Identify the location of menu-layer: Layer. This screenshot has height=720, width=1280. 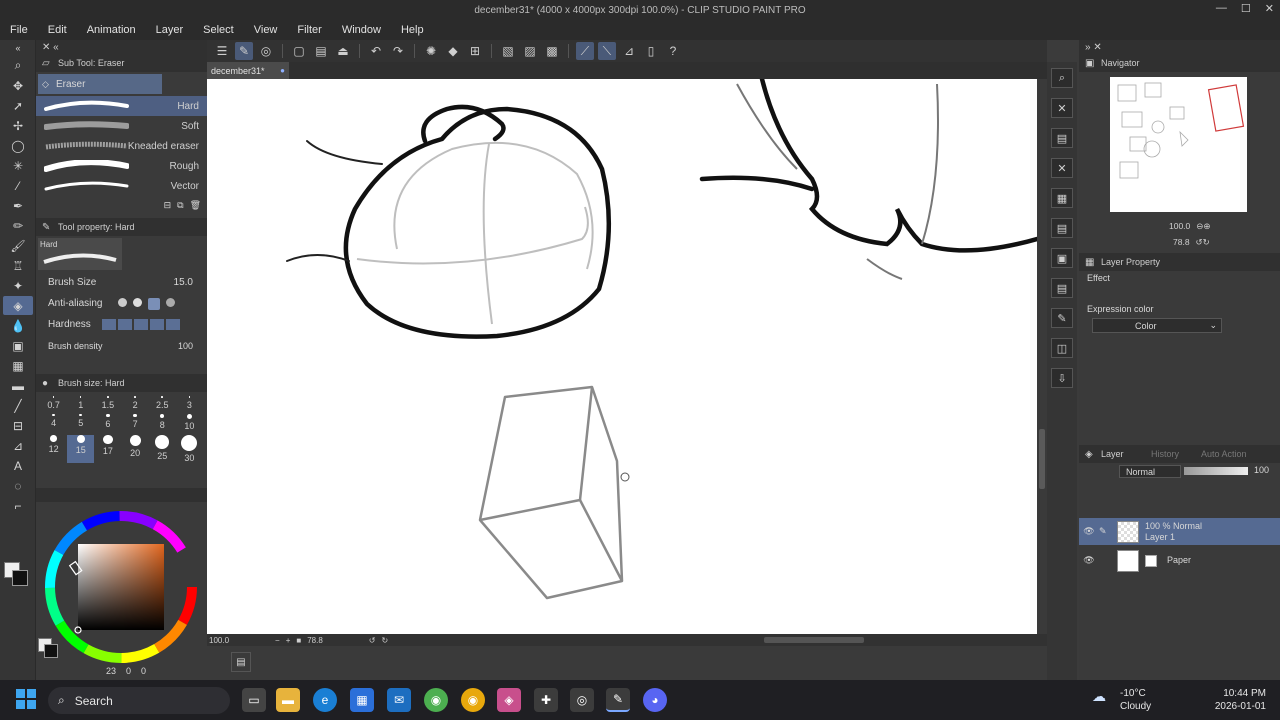
(170, 30).